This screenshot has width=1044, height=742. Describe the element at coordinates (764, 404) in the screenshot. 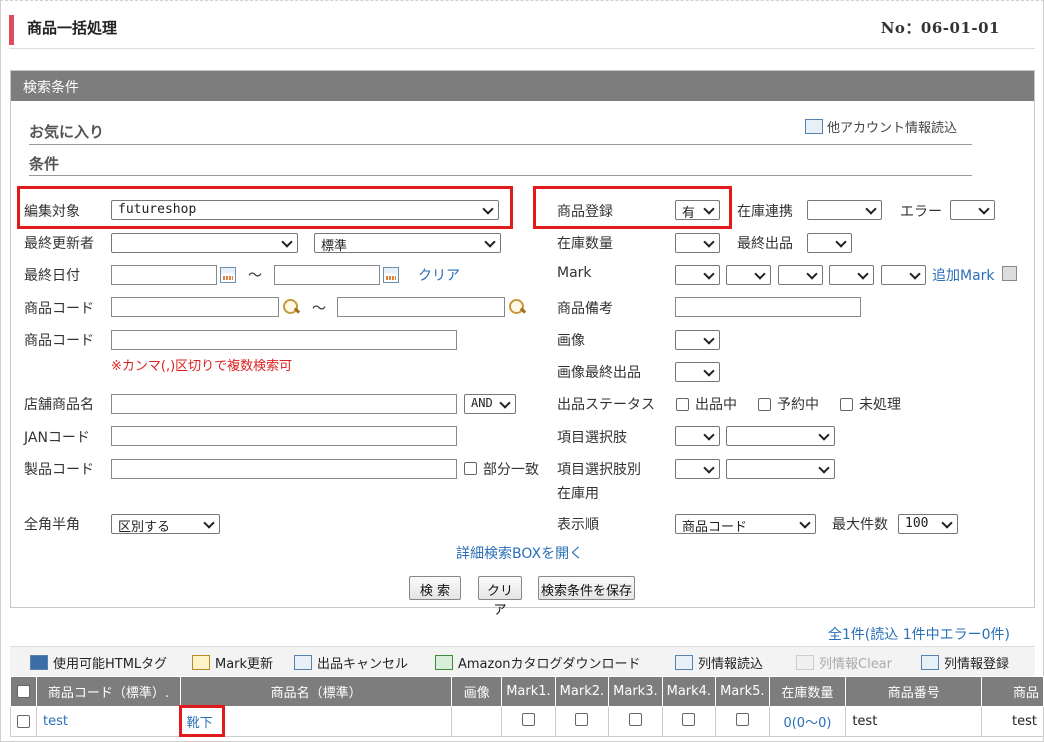

I see `status-reserved-checkbox` at that location.